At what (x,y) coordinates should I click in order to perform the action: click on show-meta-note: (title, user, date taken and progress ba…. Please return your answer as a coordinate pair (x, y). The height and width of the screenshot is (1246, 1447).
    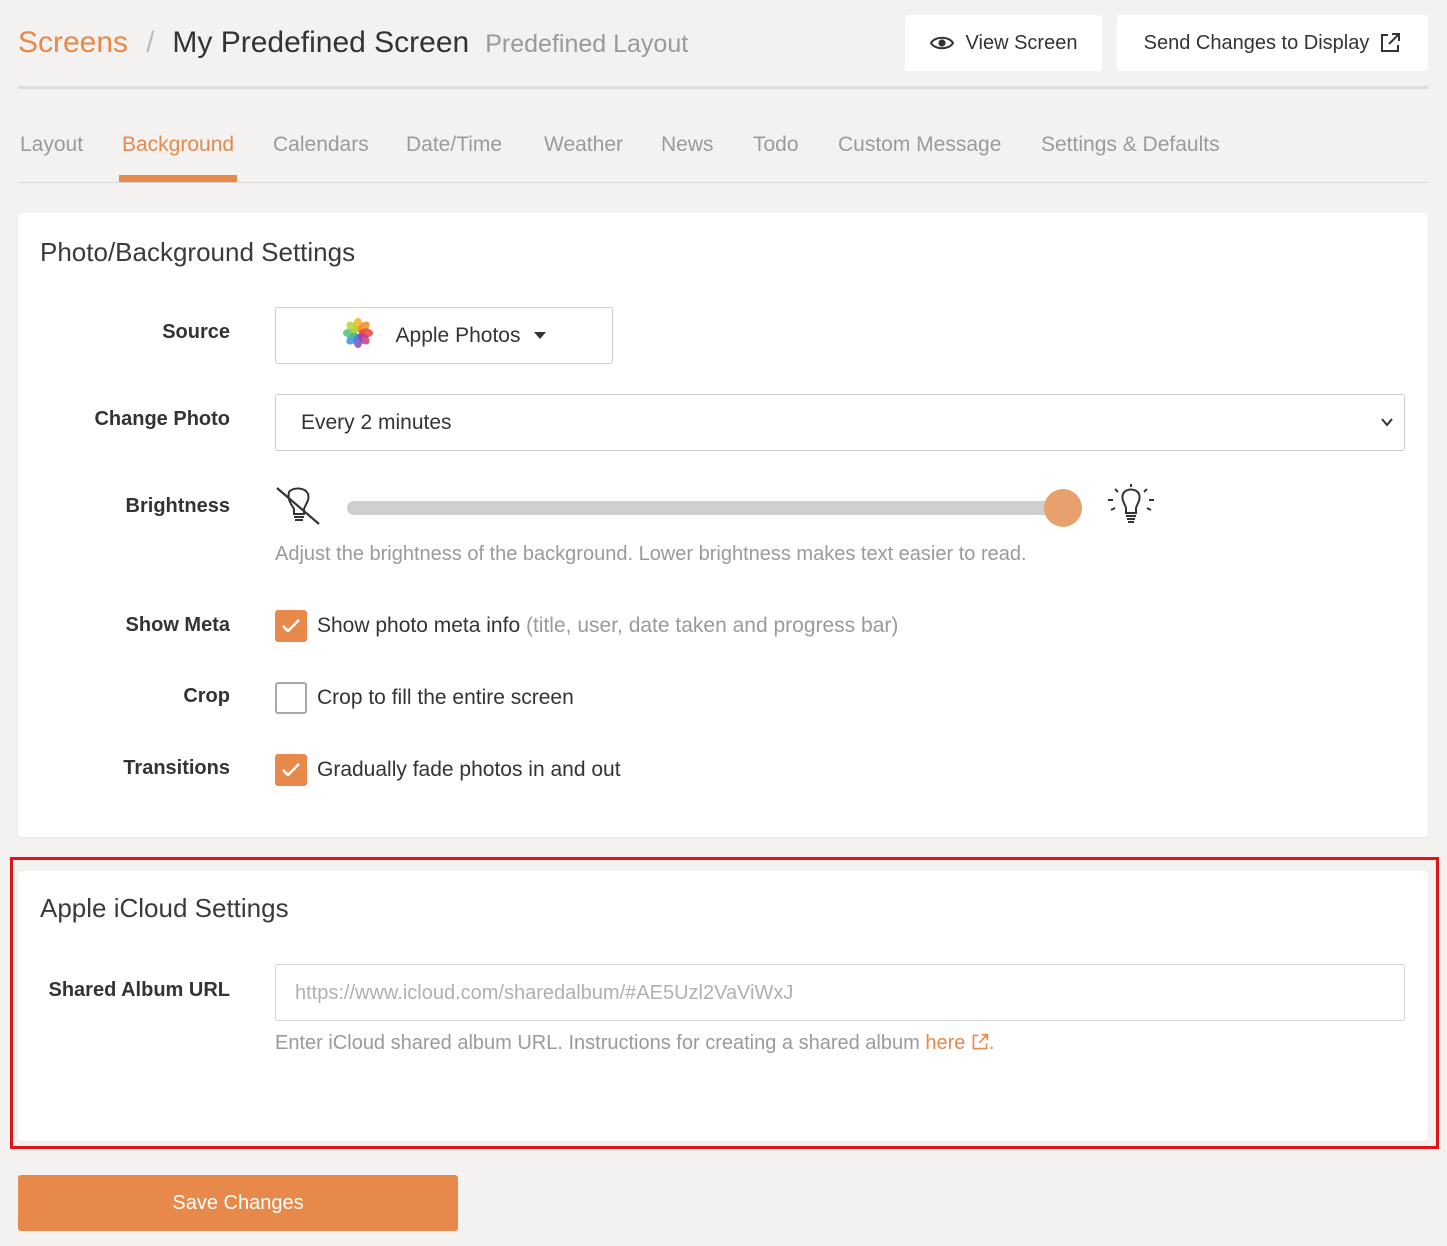
    Looking at the image, I should click on (712, 625).